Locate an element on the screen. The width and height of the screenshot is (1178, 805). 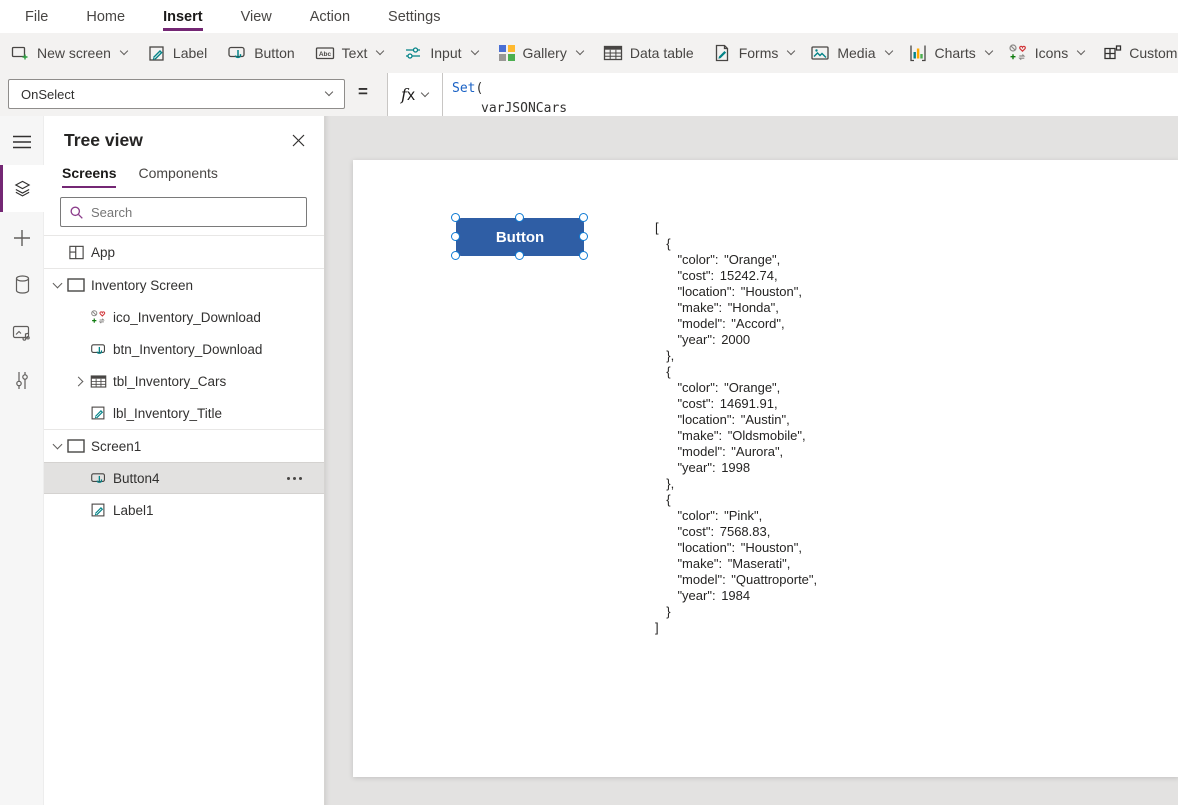
resize-handle-top-left is located at coordinates (455, 217).